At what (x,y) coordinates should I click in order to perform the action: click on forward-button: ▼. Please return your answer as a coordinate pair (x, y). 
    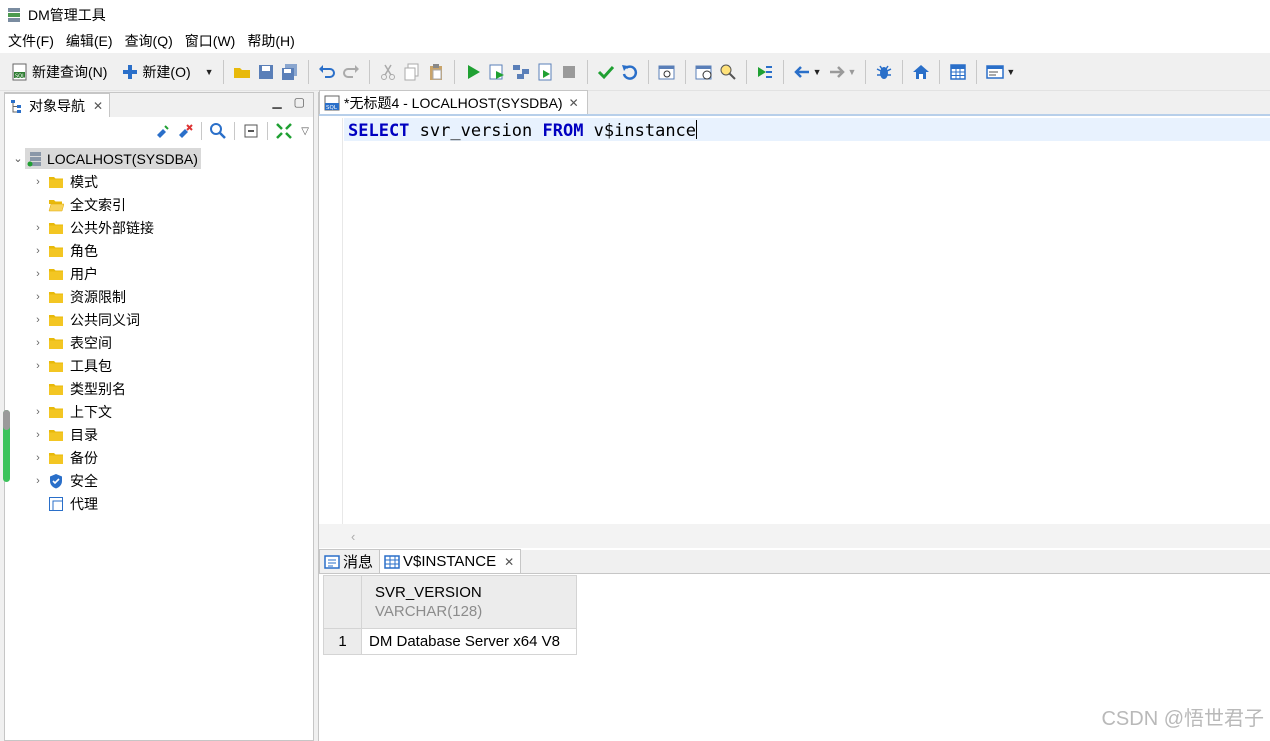
    Looking at the image, I should click on (842, 72).